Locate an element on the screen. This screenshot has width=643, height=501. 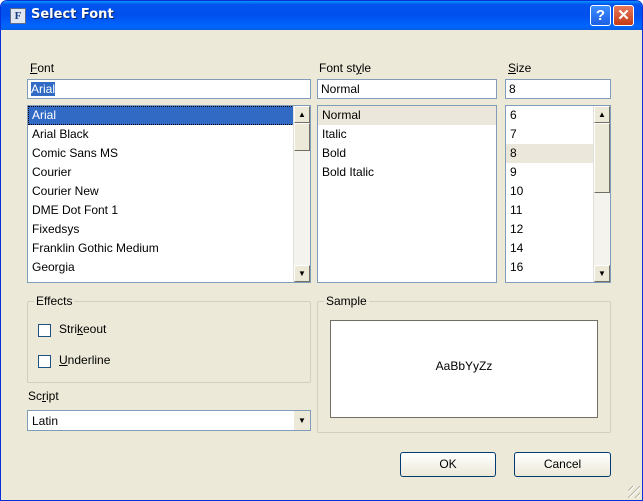
font-app-icon: F is located at coordinates (18, 16).